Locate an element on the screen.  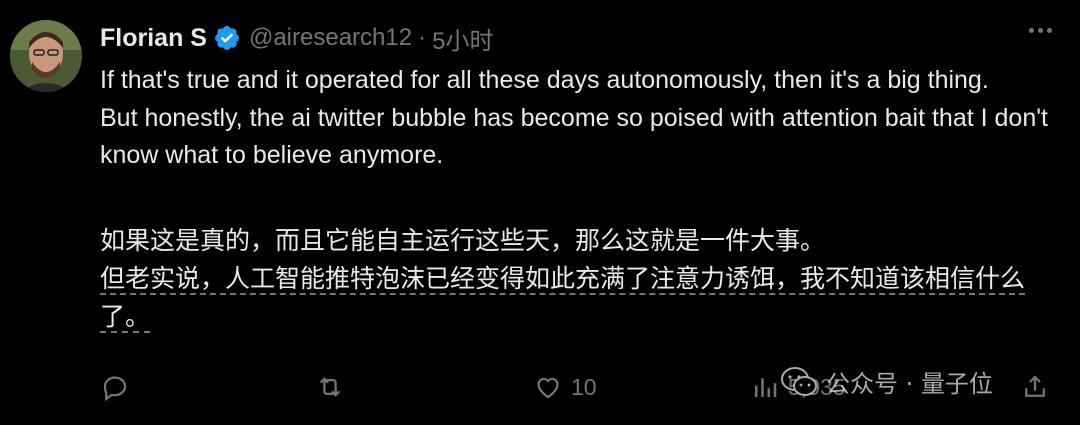
reply-icon is located at coordinates (115, 389).